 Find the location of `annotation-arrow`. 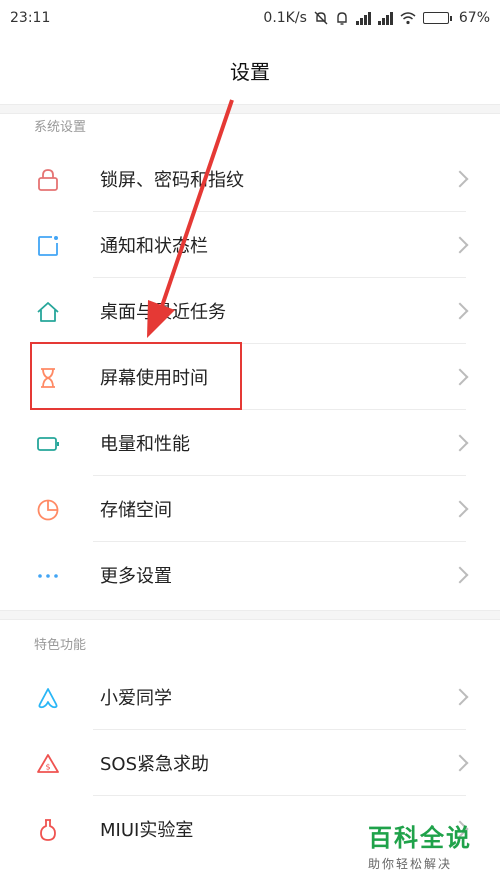

annotation-arrow is located at coordinates (190, 218).